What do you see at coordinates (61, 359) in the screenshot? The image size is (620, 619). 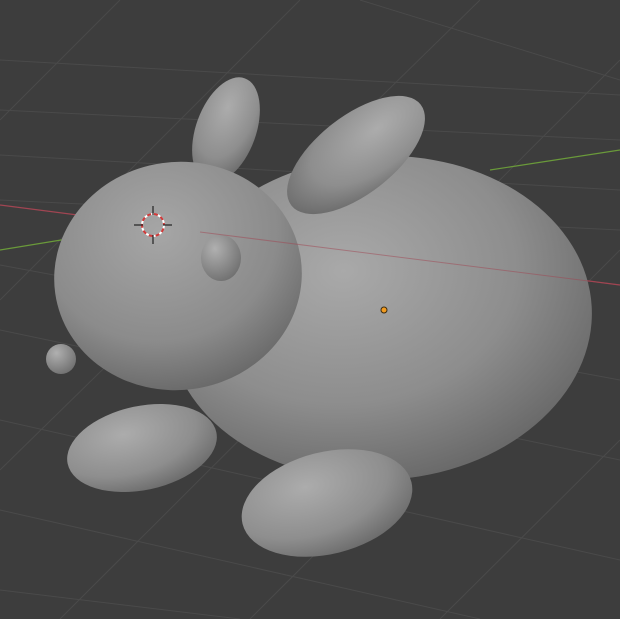 I see `rabbit-nose` at bounding box center [61, 359].